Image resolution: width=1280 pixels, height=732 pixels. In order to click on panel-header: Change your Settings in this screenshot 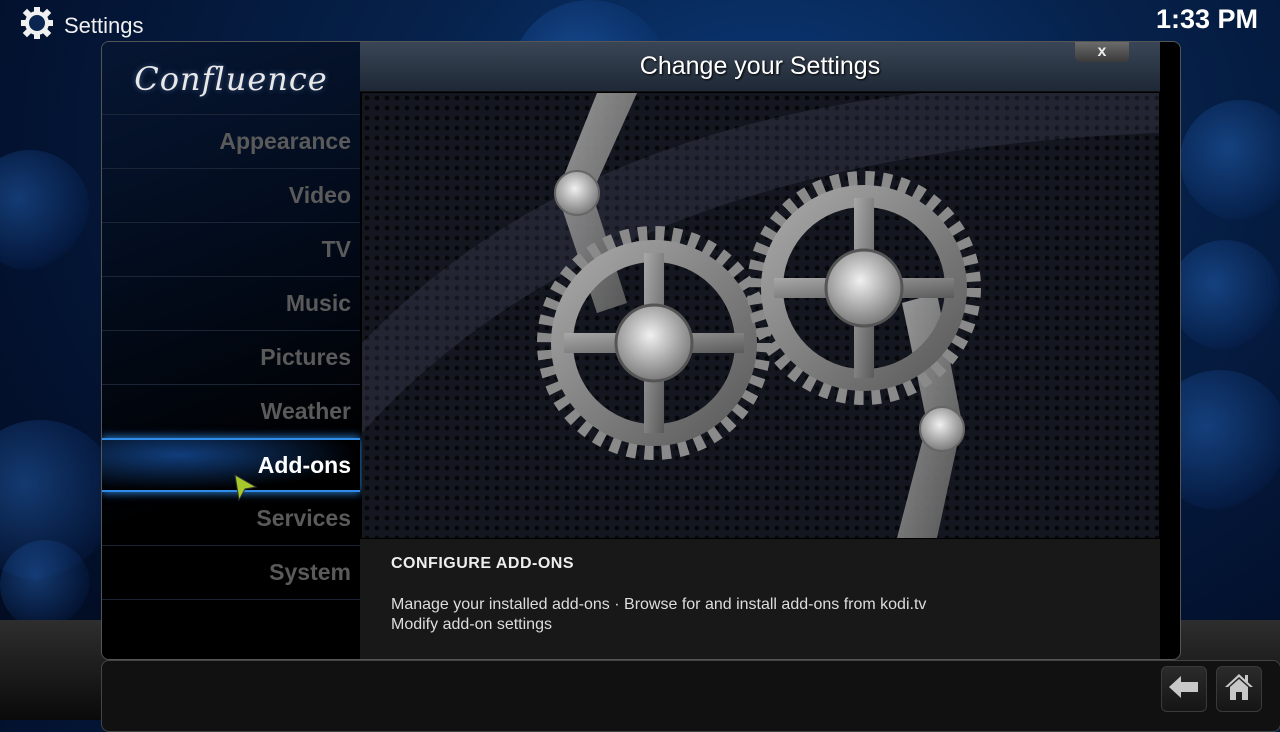, I will do `click(760, 67)`.